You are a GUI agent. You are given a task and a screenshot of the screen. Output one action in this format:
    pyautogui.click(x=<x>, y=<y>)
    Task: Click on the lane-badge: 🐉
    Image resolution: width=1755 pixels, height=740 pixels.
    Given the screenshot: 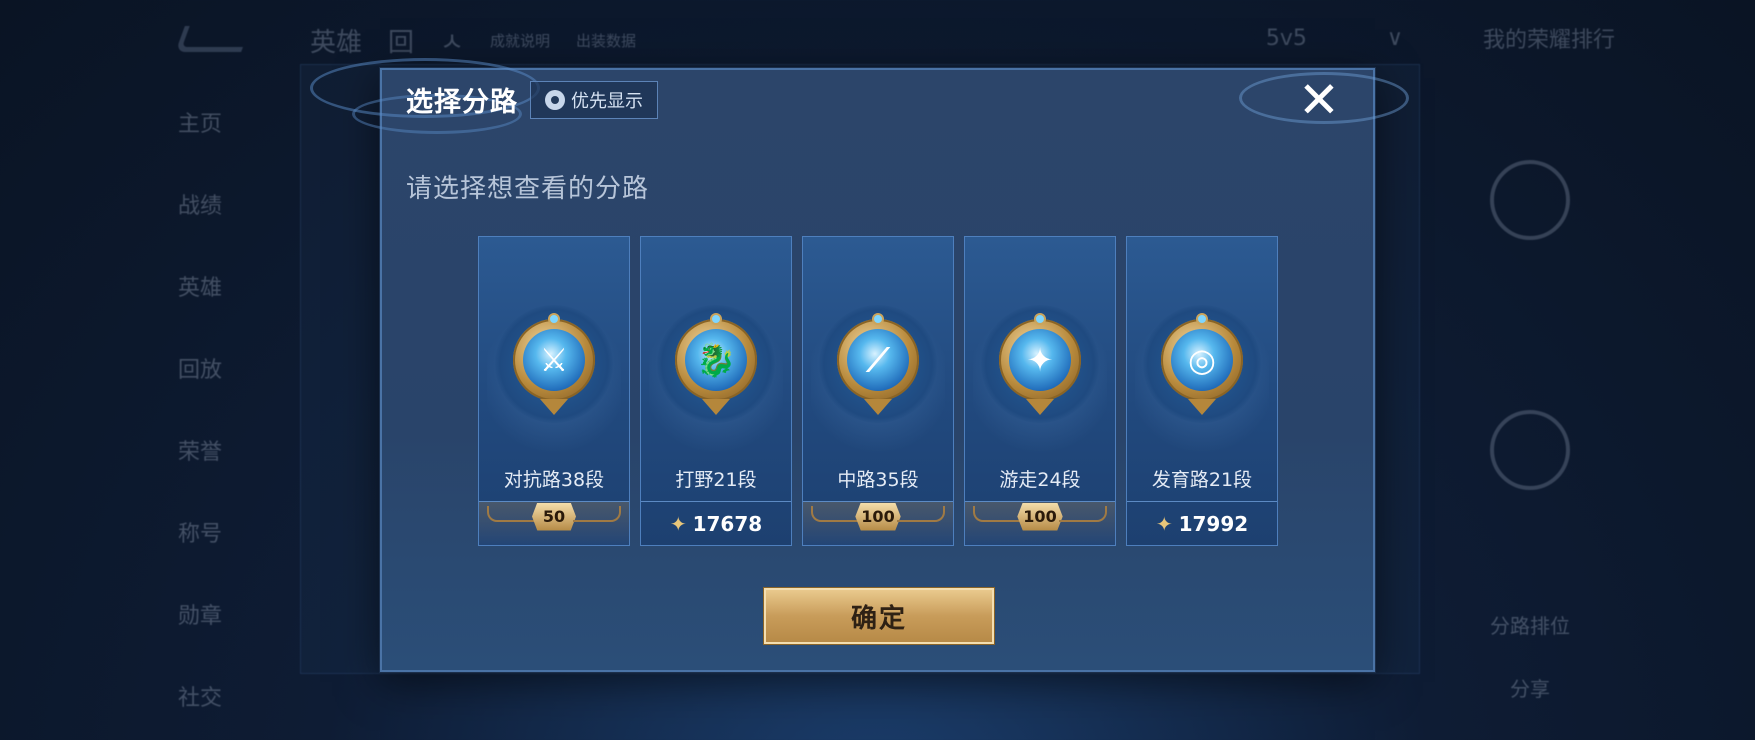 What is the action you would take?
    pyautogui.click(x=716, y=364)
    